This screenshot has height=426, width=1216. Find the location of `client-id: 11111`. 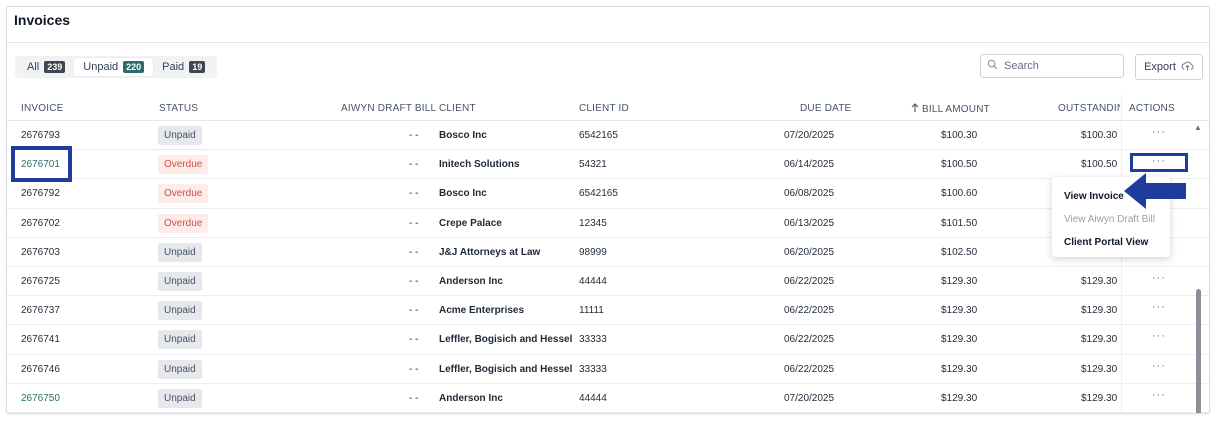

client-id: 11111 is located at coordinates (591, 311).